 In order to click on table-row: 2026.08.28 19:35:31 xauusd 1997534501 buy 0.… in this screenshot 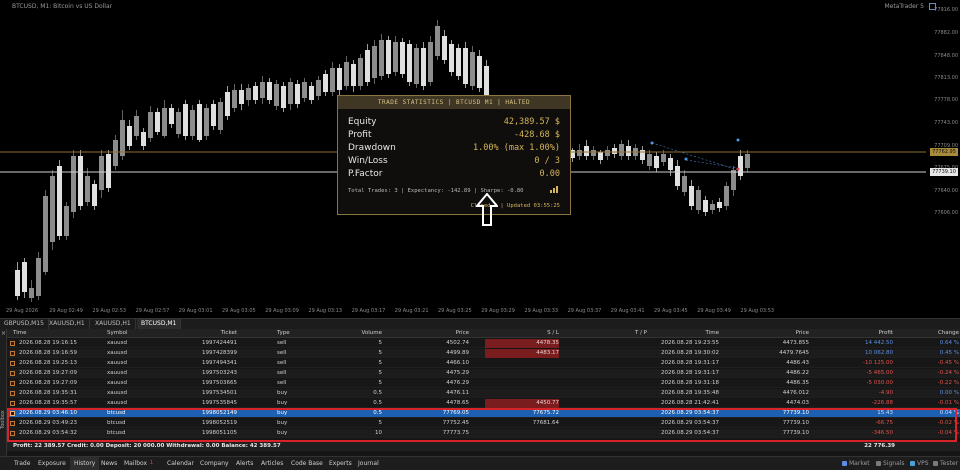, I will do `click(483, 393)`.